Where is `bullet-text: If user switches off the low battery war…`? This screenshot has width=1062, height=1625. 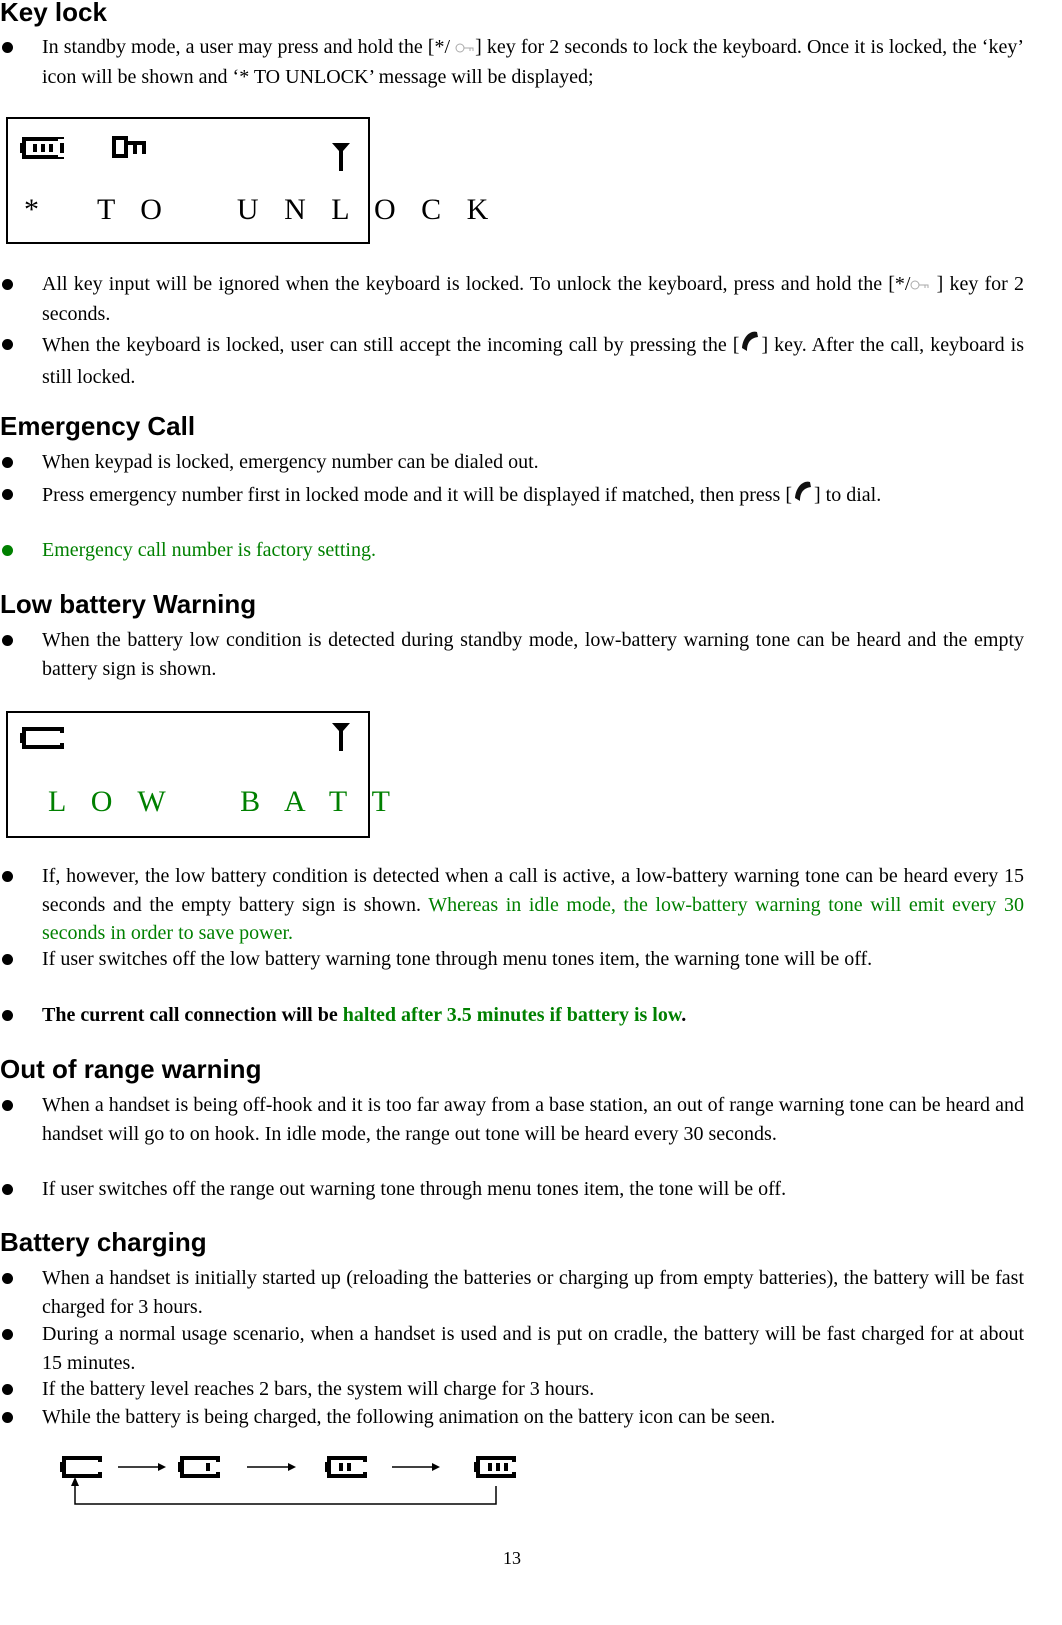 bullet-text: If user switches off the low battery war… is located at coordinates (457, 959).